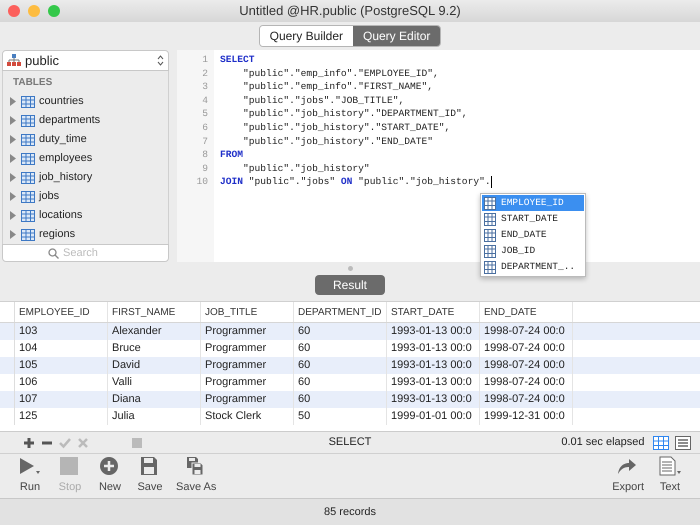  Describe the element at coordinates (396, 36) in the screenshot. I see `tab: Query Editor` at that location.